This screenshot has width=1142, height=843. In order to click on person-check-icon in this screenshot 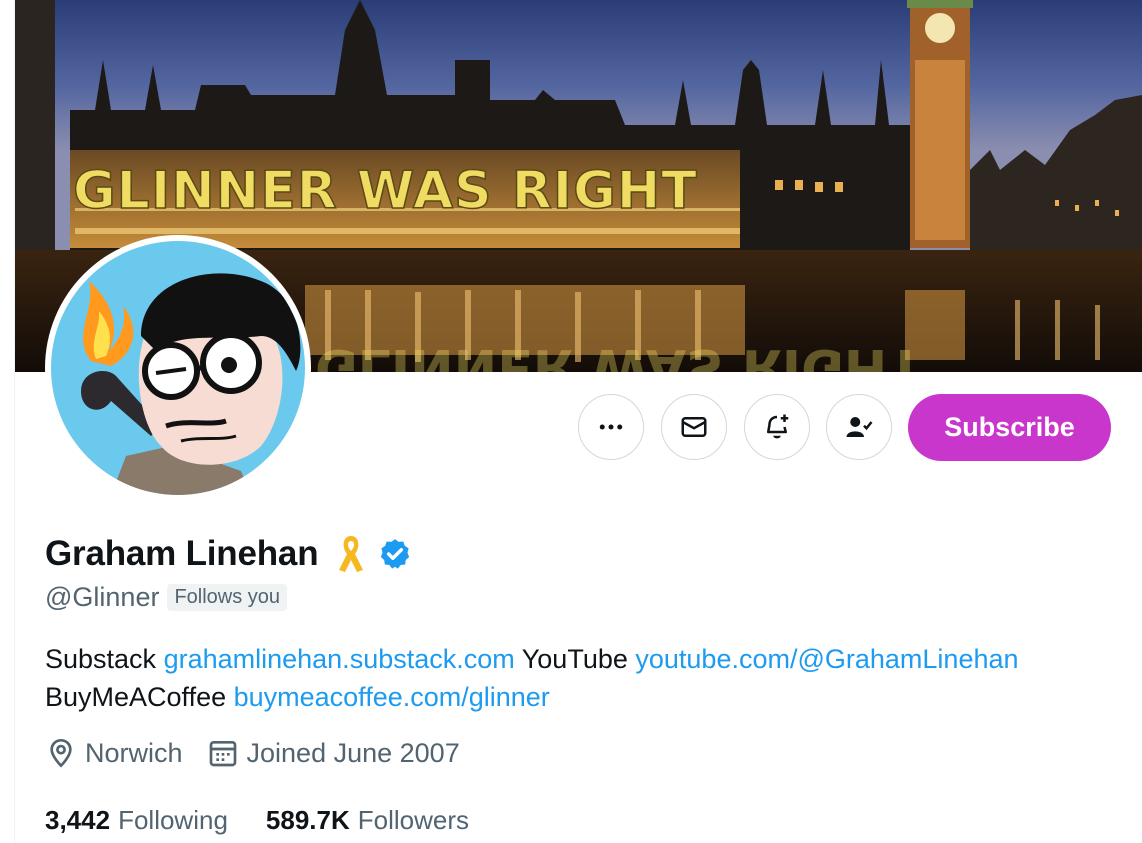, I will do `click(859, 427)`.